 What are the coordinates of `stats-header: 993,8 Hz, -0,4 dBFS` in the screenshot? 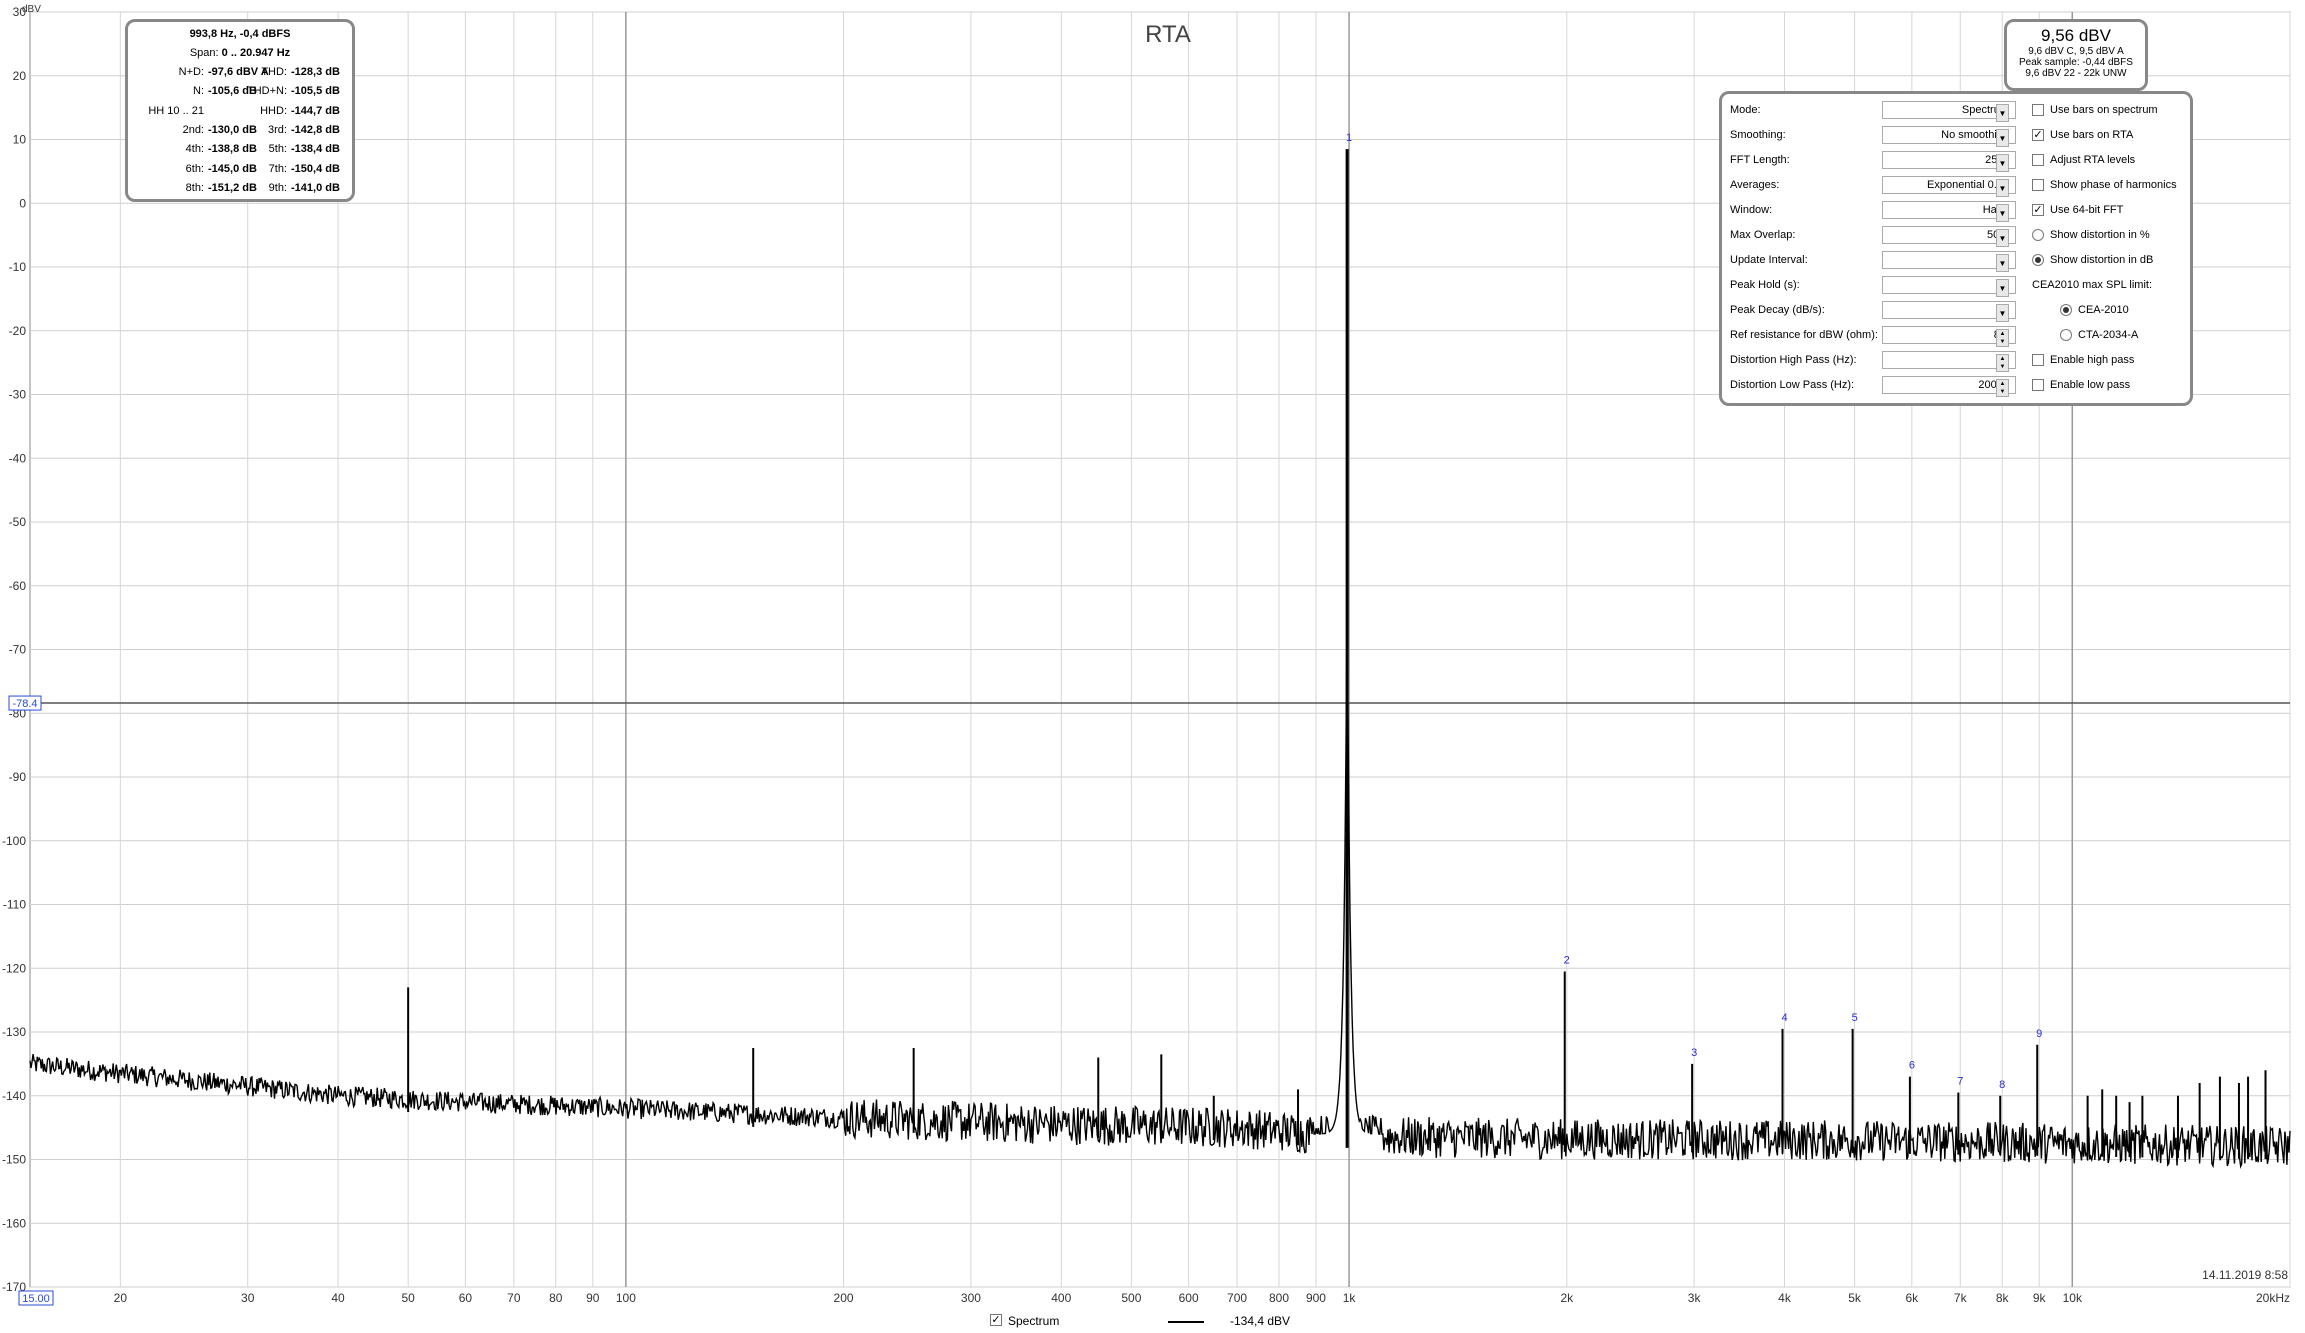 It's located at (240, 34).